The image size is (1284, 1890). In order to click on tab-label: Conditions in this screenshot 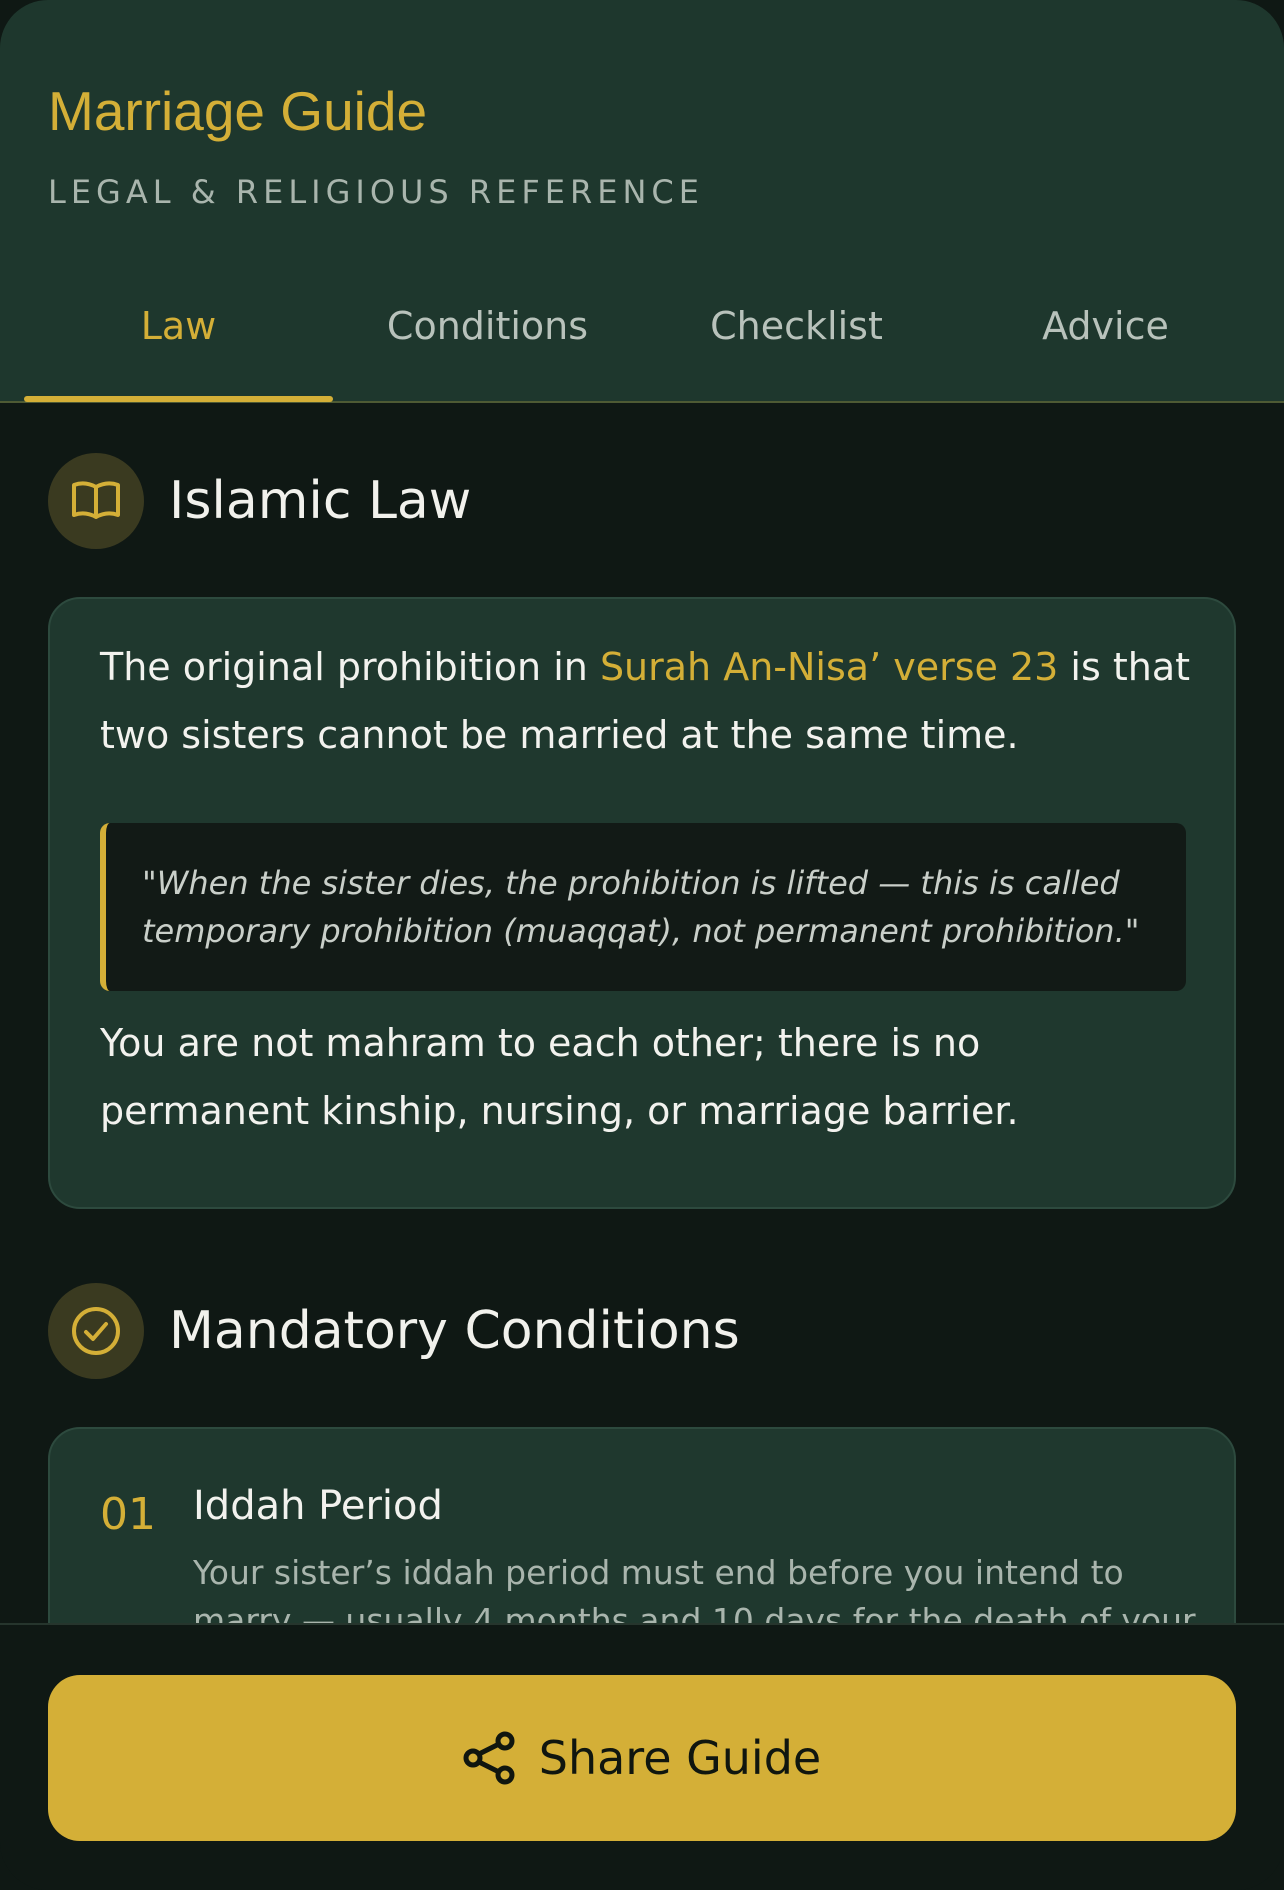, I will do `click(487, 326)`.